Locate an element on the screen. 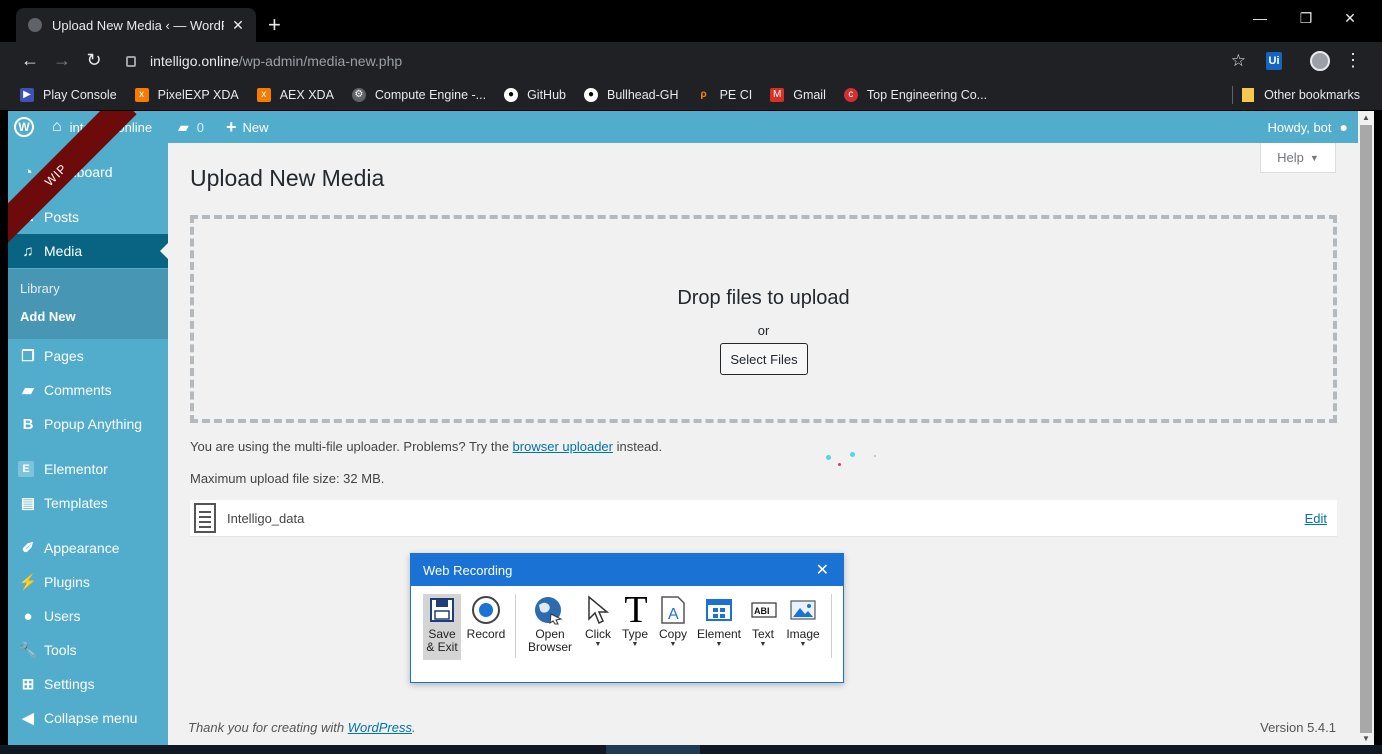  menu-popup-anything: B Popup Anything is located at coordinates (88, 424).